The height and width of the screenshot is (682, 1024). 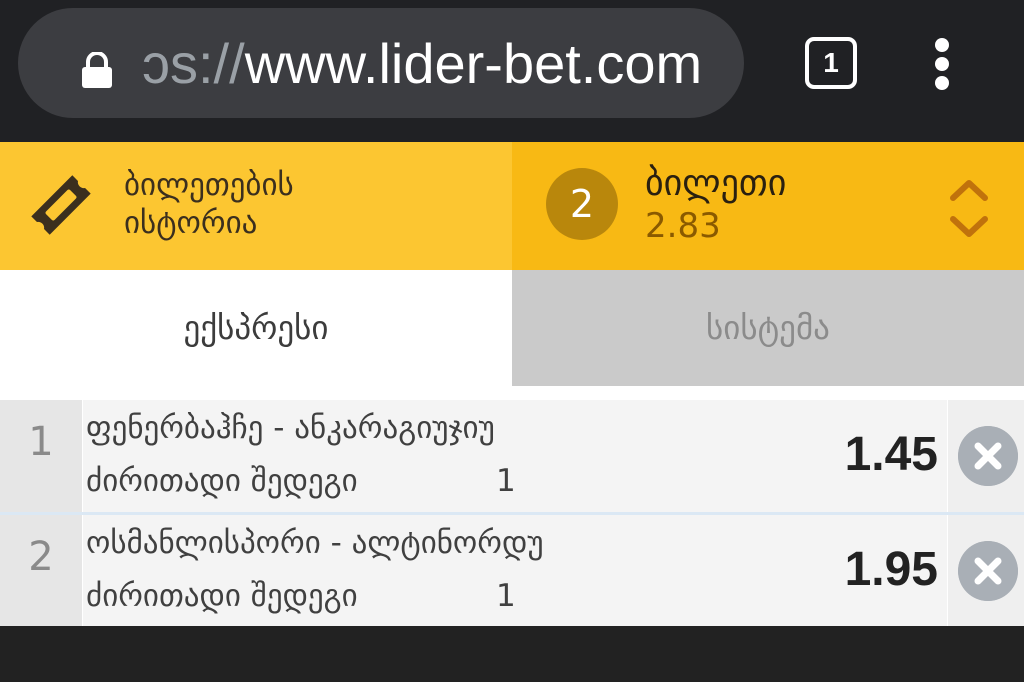 I want to click on ticket-title: ბილეთი, so click(x=716, y=183).